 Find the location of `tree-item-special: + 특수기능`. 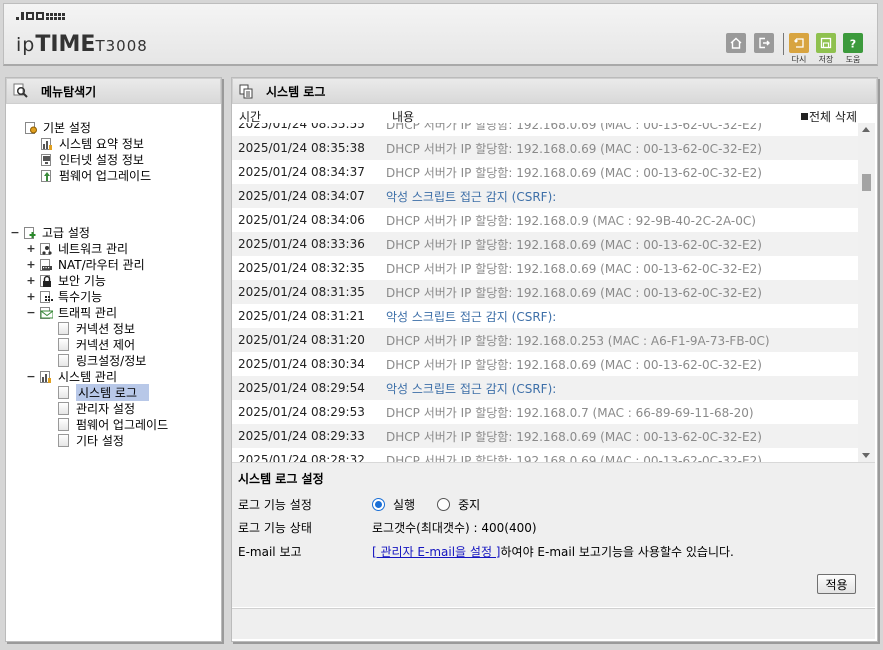

tree-item-special: + 특수기능 is located at coordinates (64, 296).